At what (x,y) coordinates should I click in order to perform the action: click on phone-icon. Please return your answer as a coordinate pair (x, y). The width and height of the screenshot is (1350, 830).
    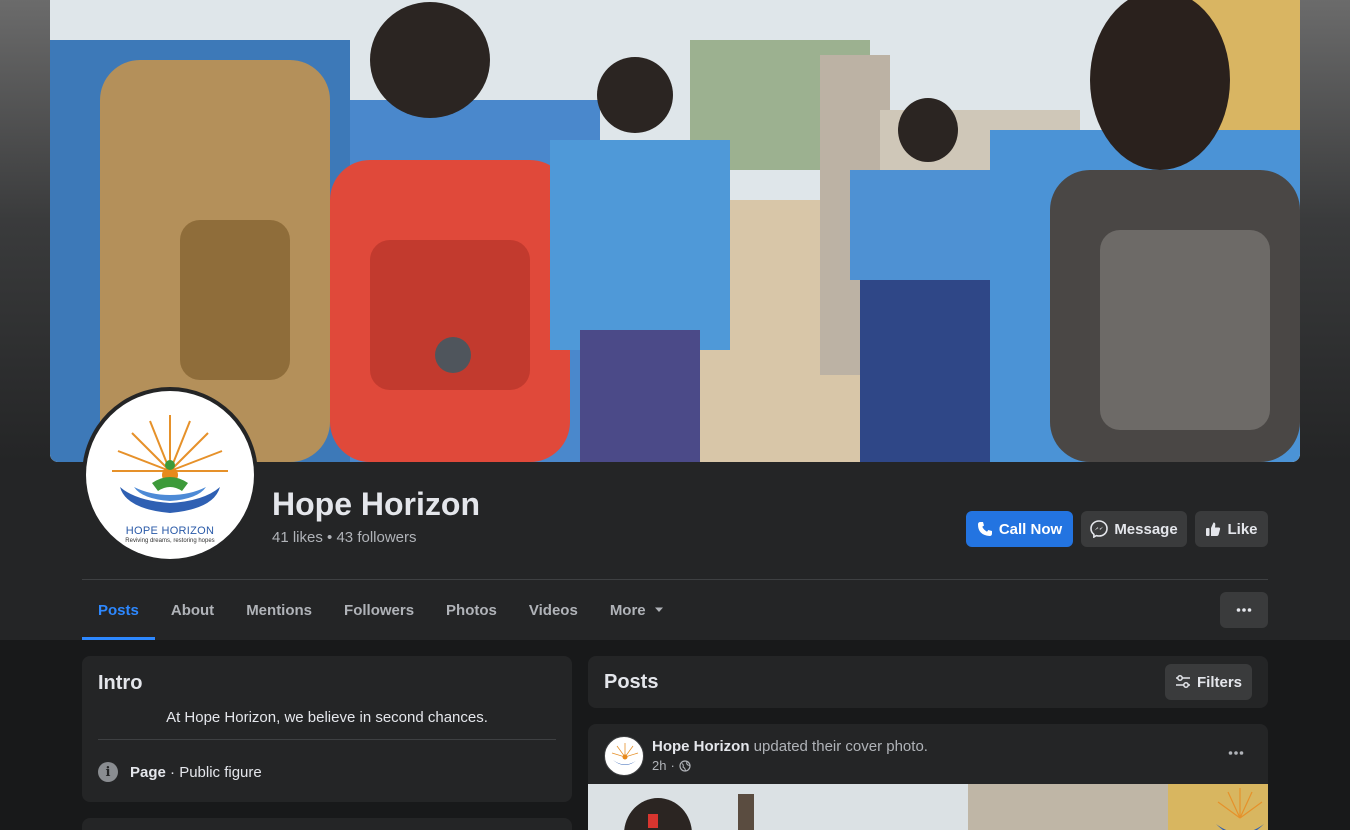
    Looking at the image, I should click on (984, 529).